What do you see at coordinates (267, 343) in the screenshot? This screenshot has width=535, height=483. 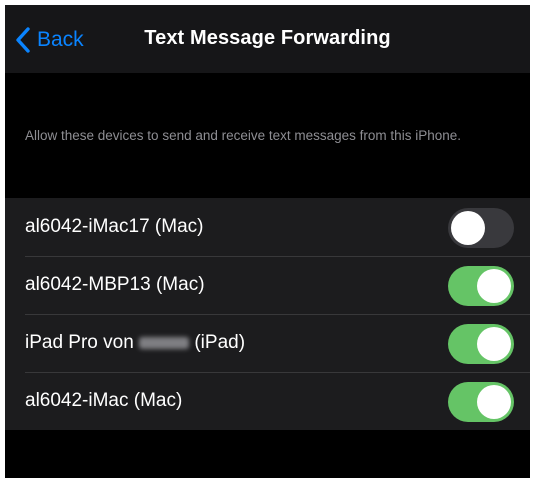 I see `device-row: iPad Pro von (iPad)` at bounding box center [267, 343].